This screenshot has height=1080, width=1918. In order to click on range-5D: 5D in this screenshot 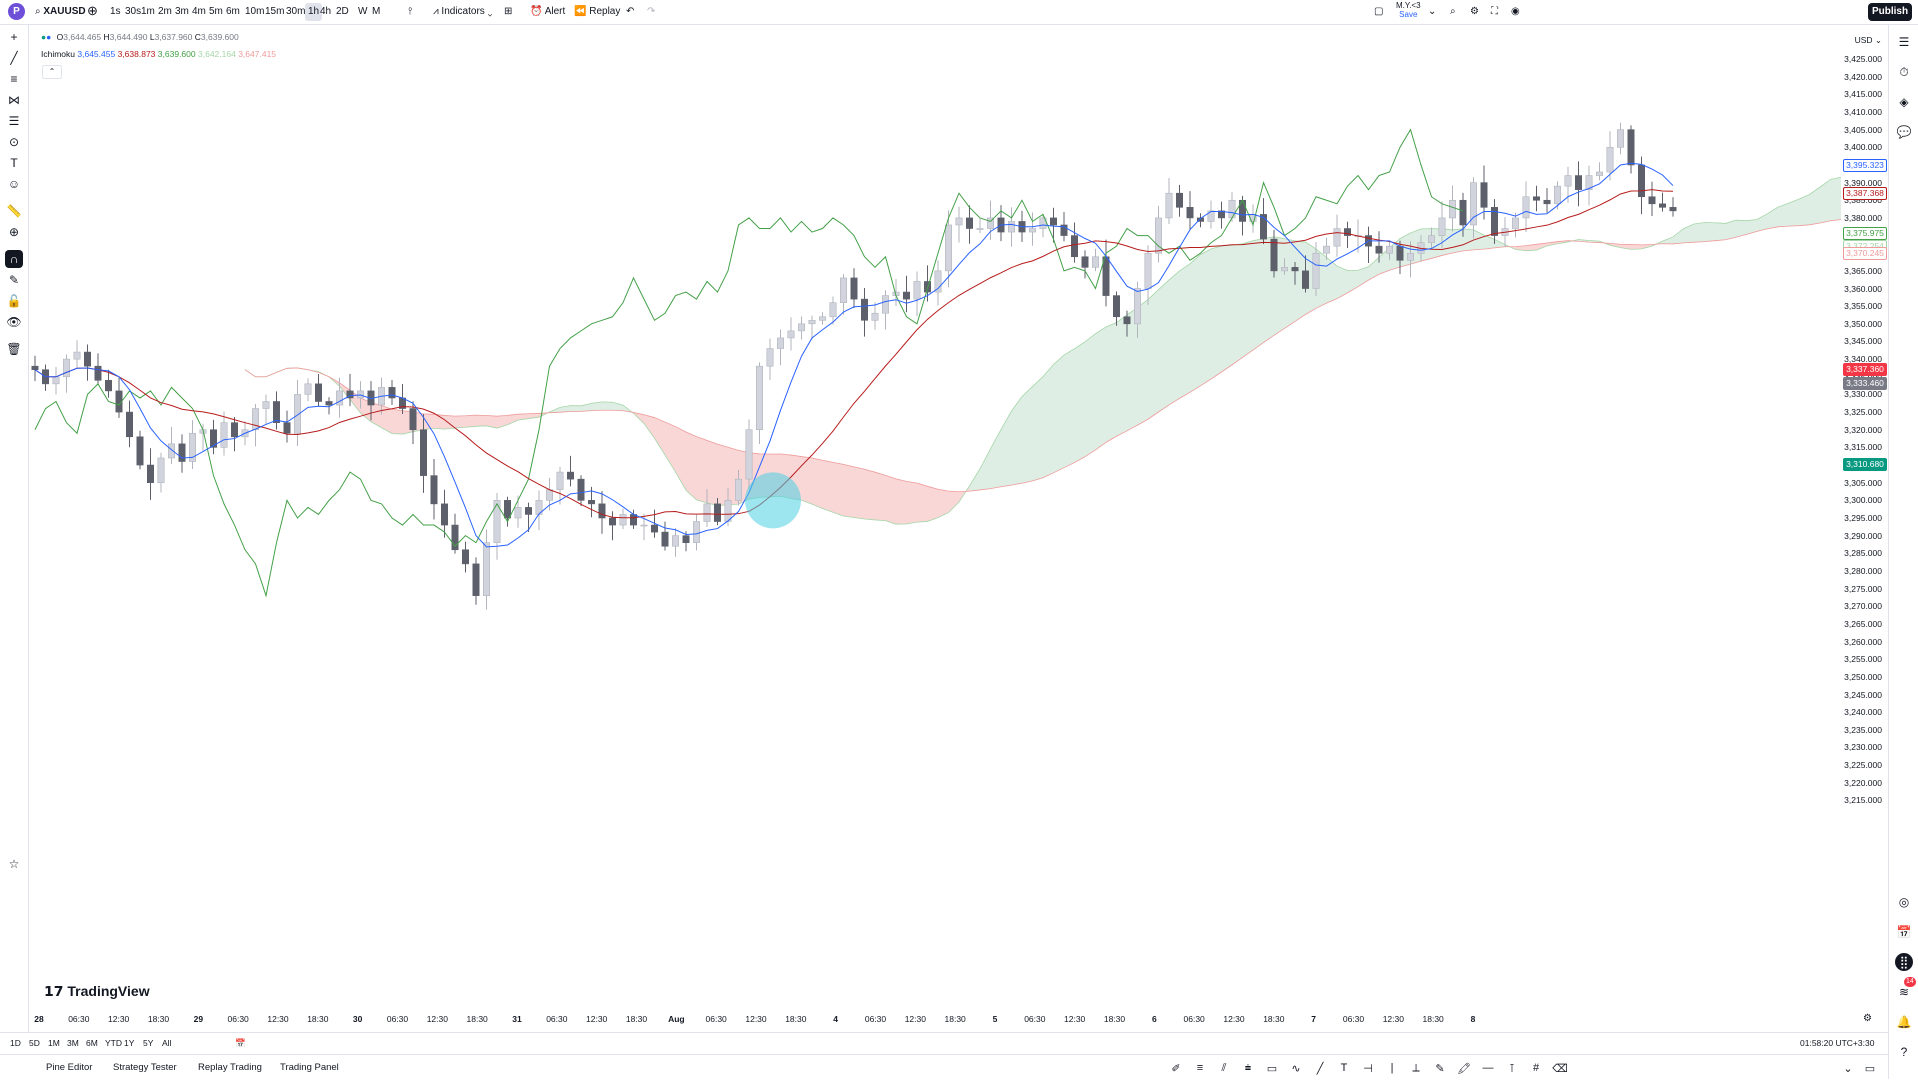, I will do `click(34, 1043)`.